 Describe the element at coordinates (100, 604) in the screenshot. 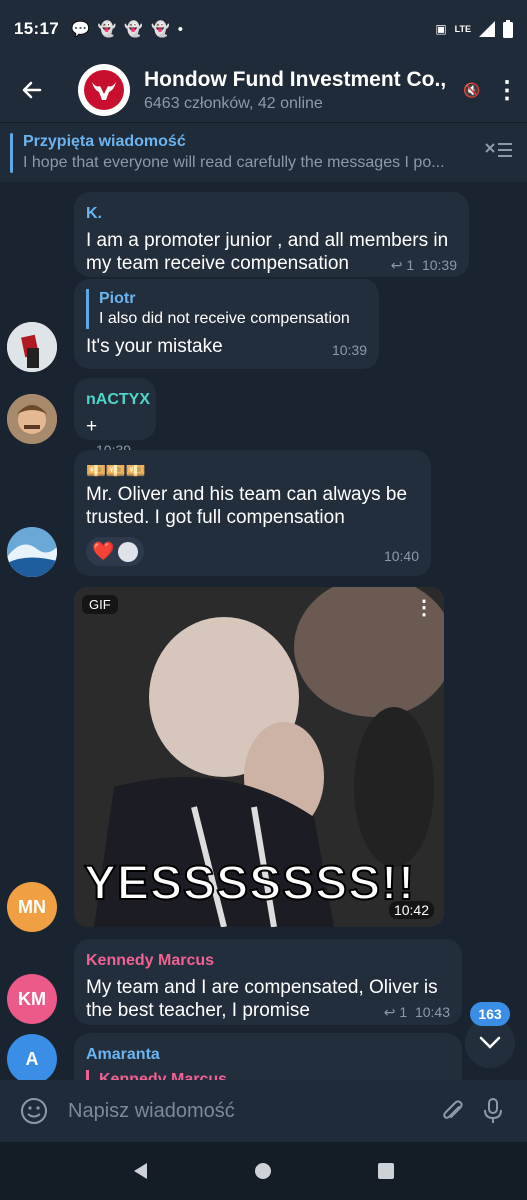

I see `gif-badge: GIF` at that location.